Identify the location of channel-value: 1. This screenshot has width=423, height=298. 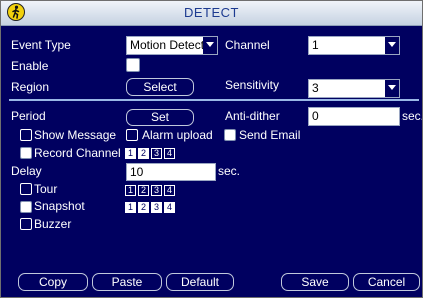
(315, 45).